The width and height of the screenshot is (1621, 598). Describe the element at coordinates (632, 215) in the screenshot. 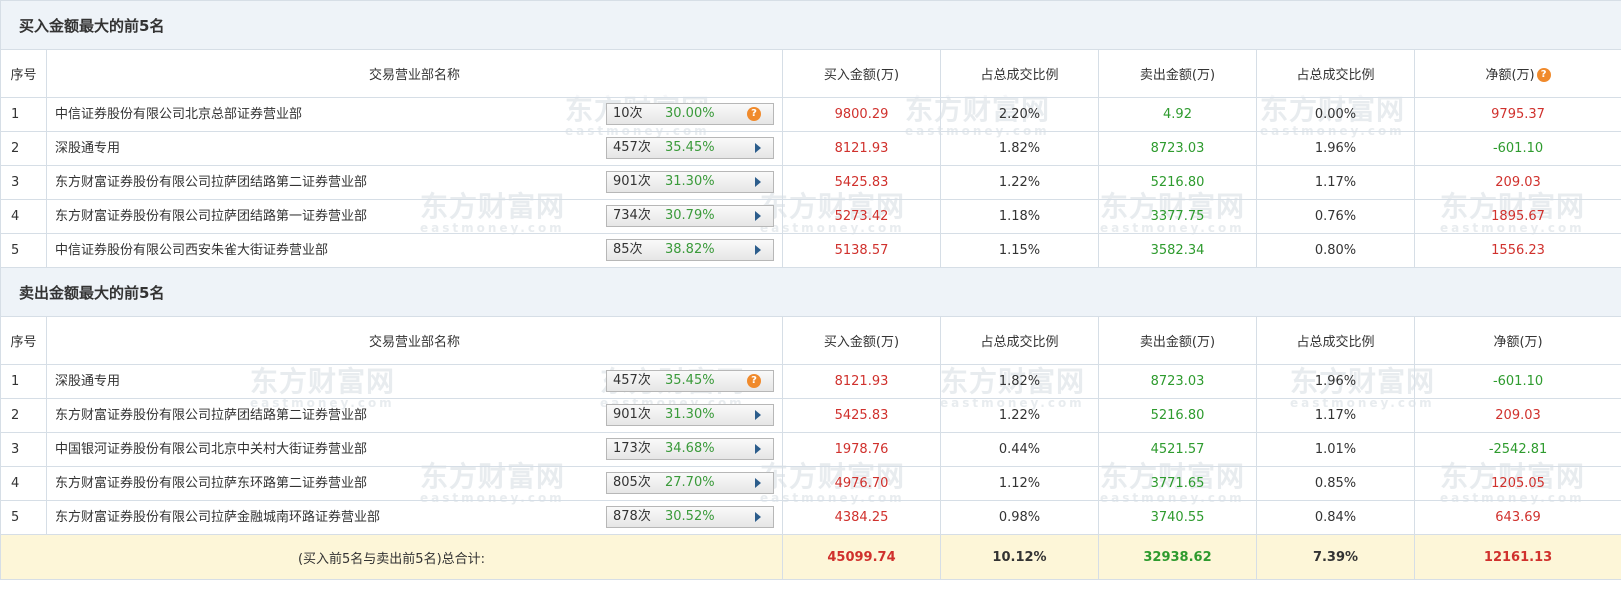

I see `appearance-count: 734次` at that location.